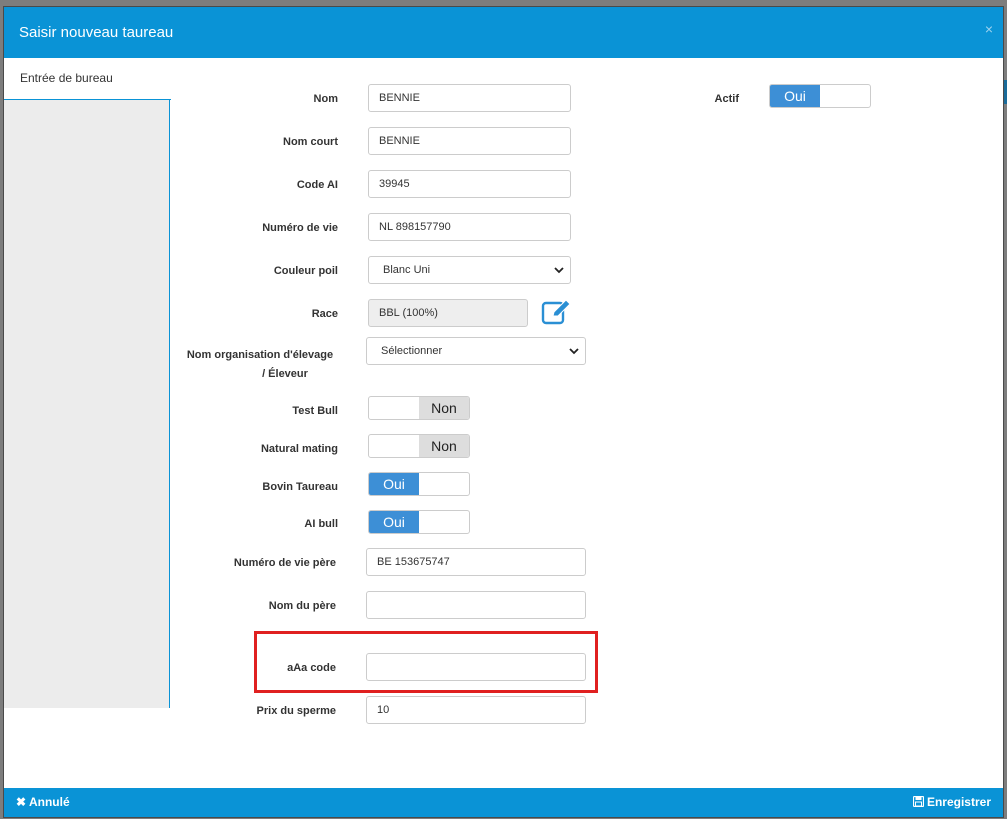 The image size is (1007, 819). What do you see at coordinates (299, 449) in the screenshot?
I see `natural-mating-label: Natural mating` at bounding box center [299, 449].